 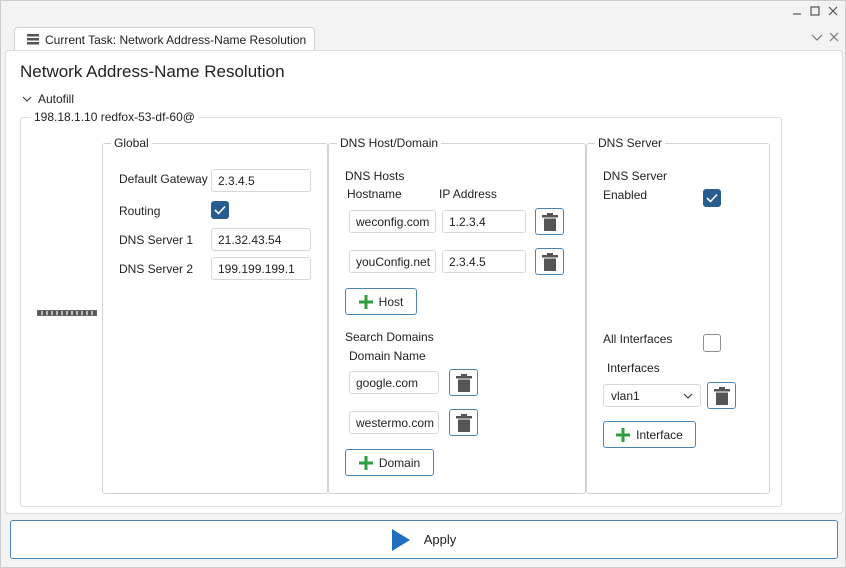 I want to click on global-legend: Global, so click(x=131, y=143).